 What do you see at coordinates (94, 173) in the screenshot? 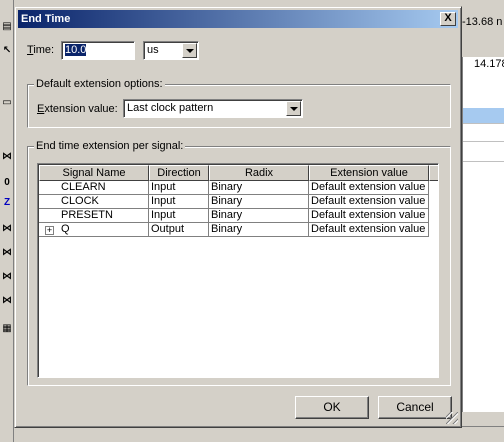
I see `column-header-signal-name: Signal Name` at bounding box center [94, 173].